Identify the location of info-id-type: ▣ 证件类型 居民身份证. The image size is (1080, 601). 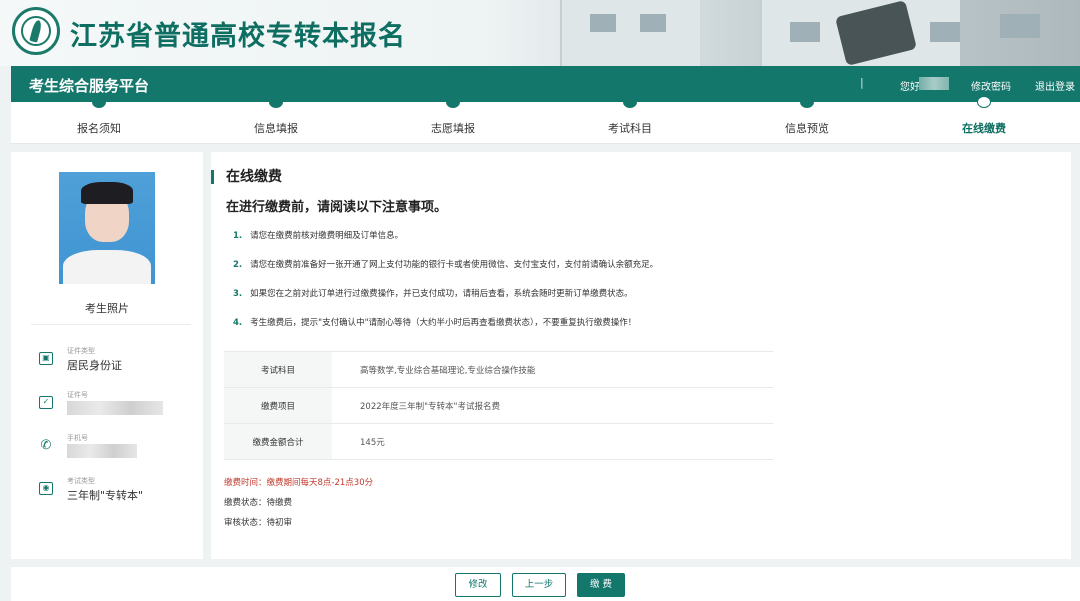
(117, 364).